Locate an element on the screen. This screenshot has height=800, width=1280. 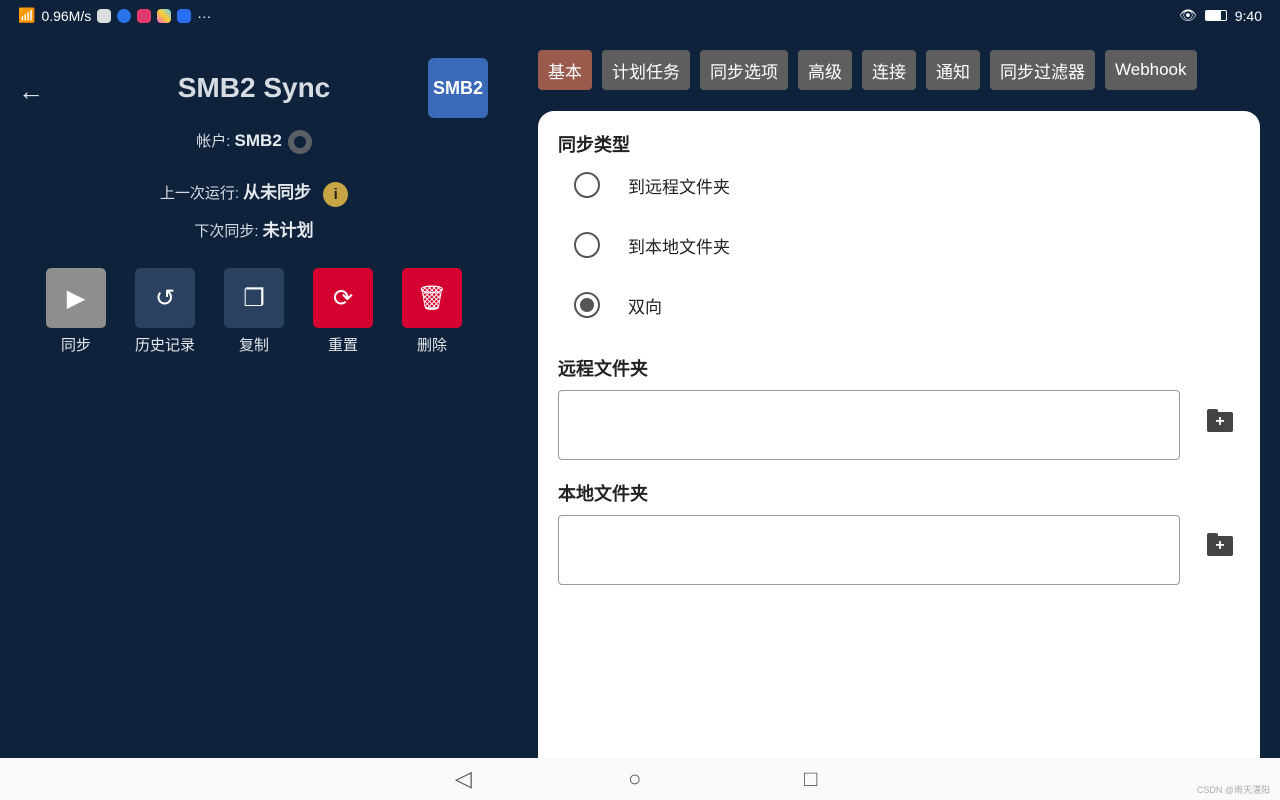
account-value: SMB2 is located at coordinates (258, 140).